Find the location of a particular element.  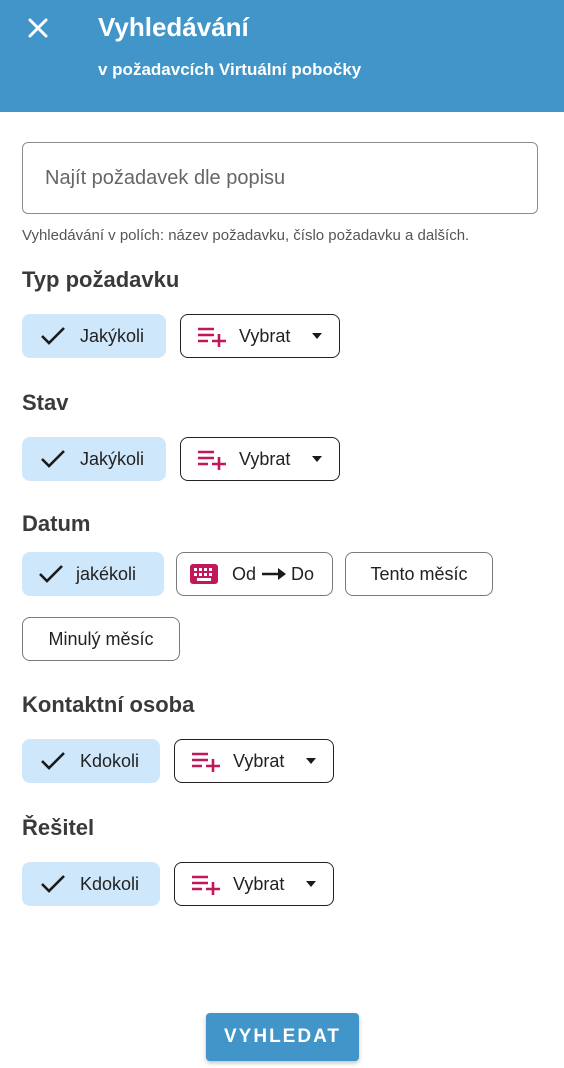

search-button: VYHLEDAT is located at coordinates (282, 1037).